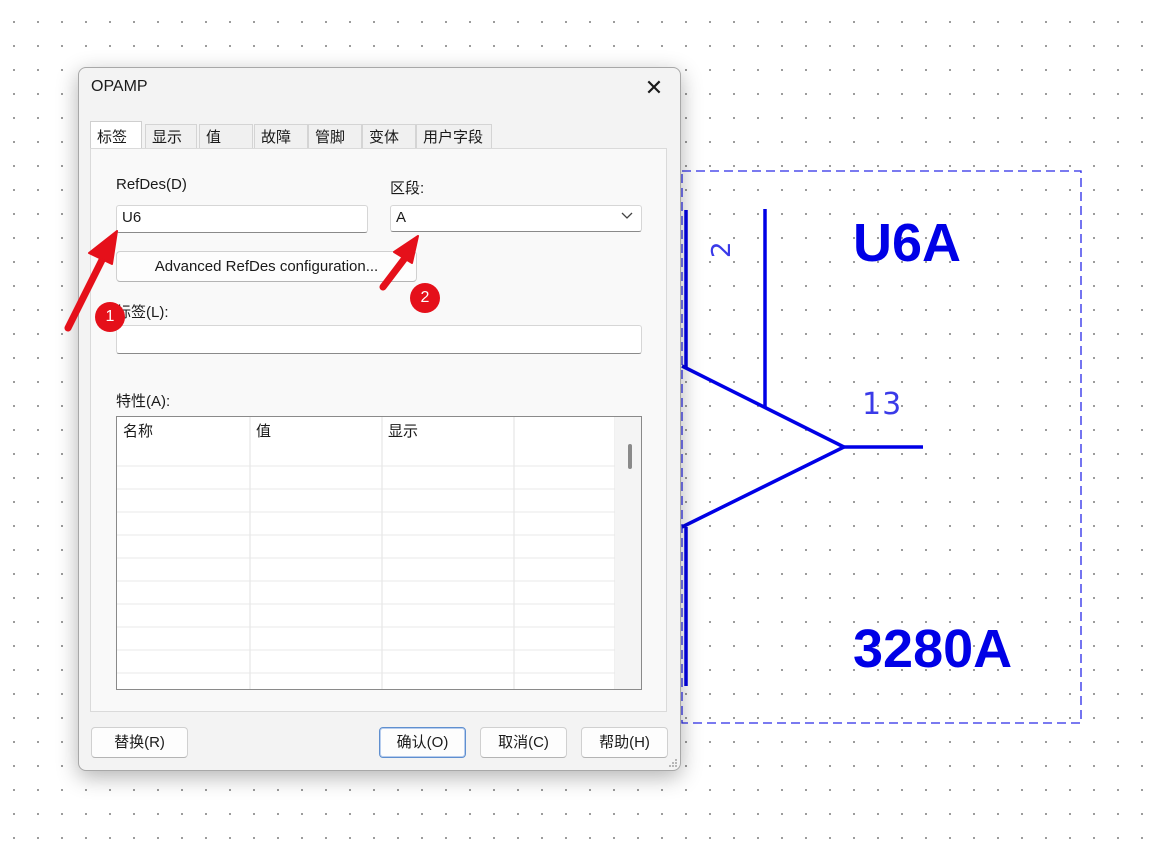  Describe the element at coordinates (425, 298) in the screenshot. I see `annotation-badge-2: 2` at that location.